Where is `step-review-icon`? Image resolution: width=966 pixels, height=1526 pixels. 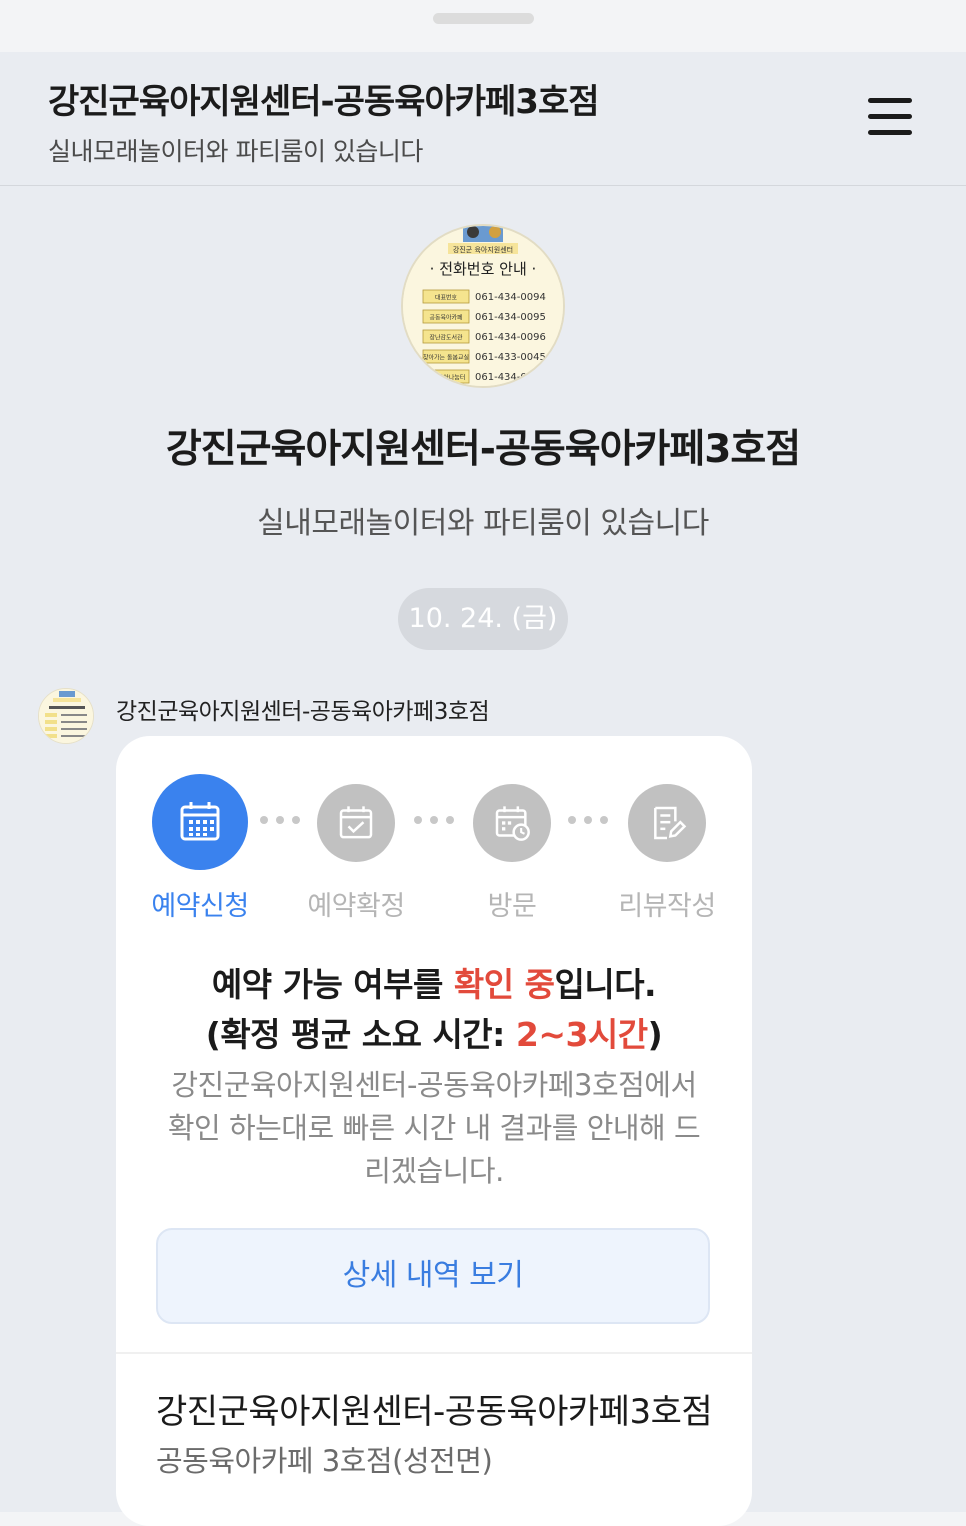 step-review-icon is located at coordinates (667, 823).